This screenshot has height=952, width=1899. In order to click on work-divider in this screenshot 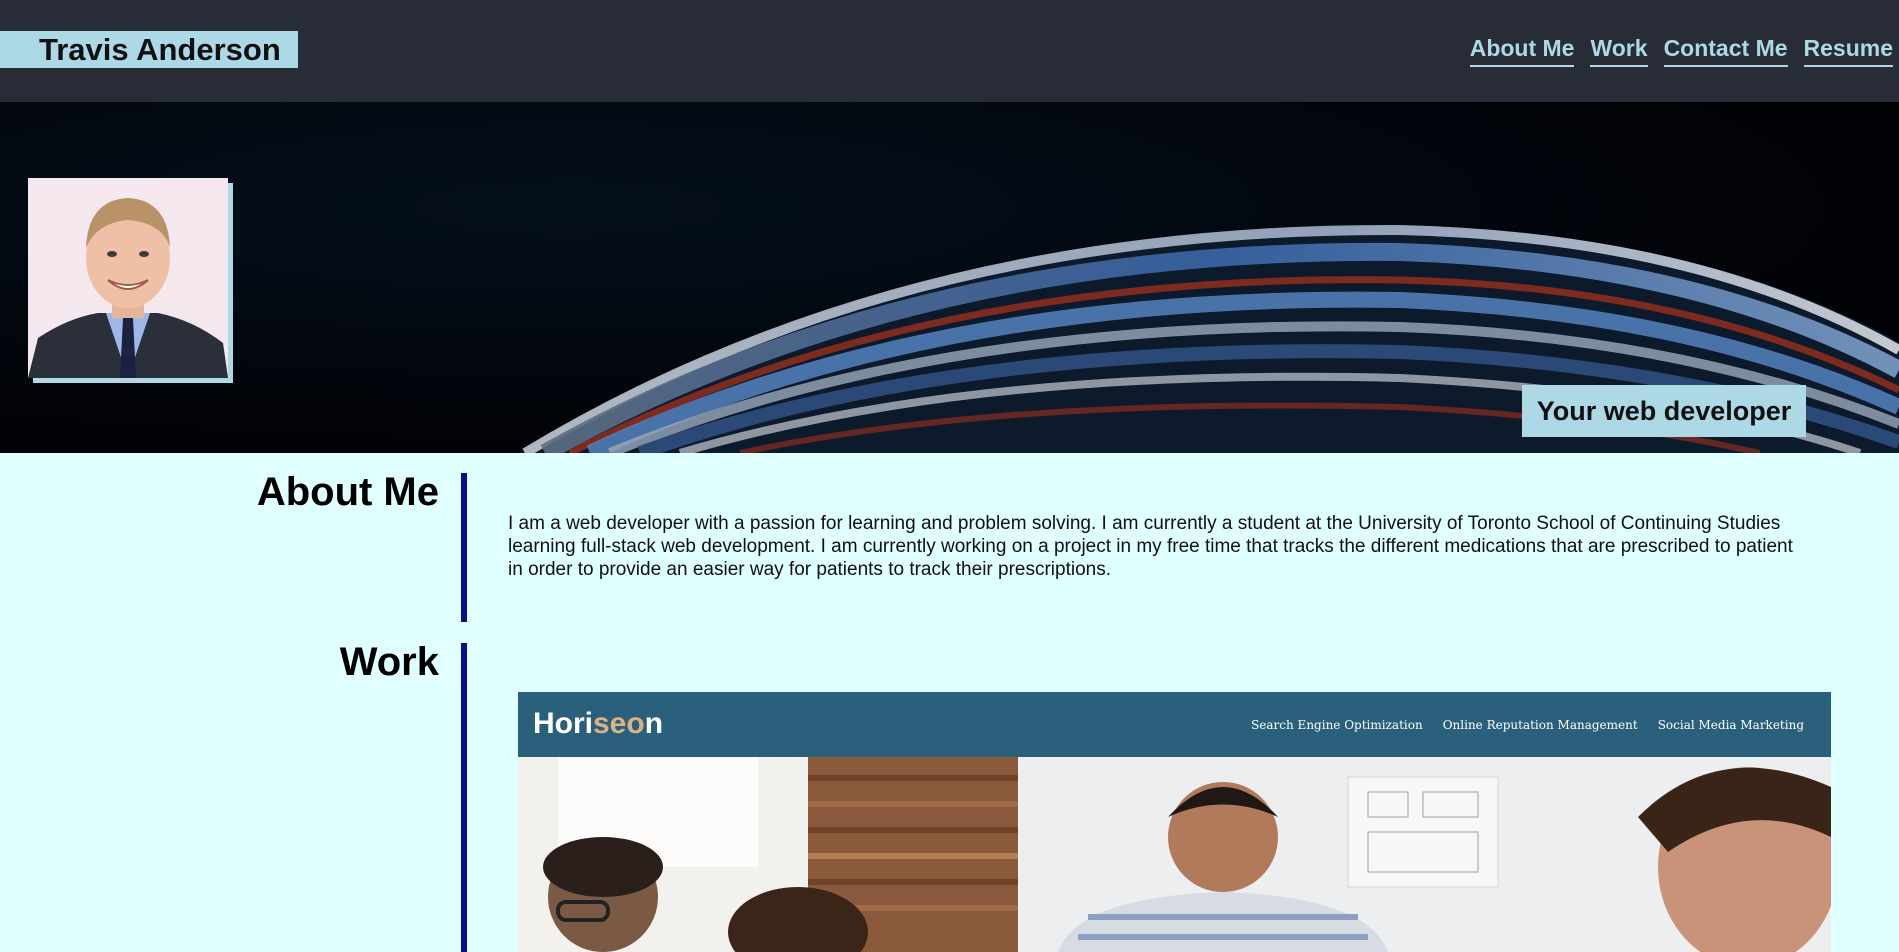, I will do `click(464, 797)`.